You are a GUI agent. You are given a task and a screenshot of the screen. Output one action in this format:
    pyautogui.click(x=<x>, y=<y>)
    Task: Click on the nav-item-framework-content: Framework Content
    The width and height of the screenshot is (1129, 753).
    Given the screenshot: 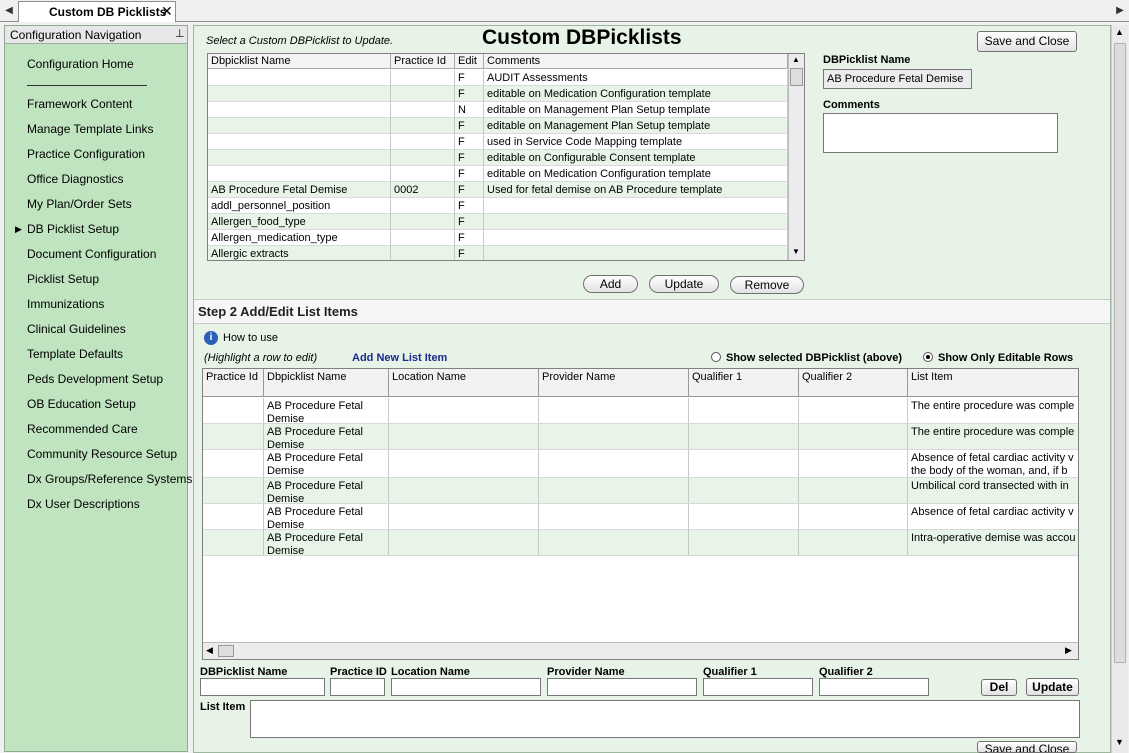 What is the action you would take?
    pyautogui.click(x=79, y=104)
    